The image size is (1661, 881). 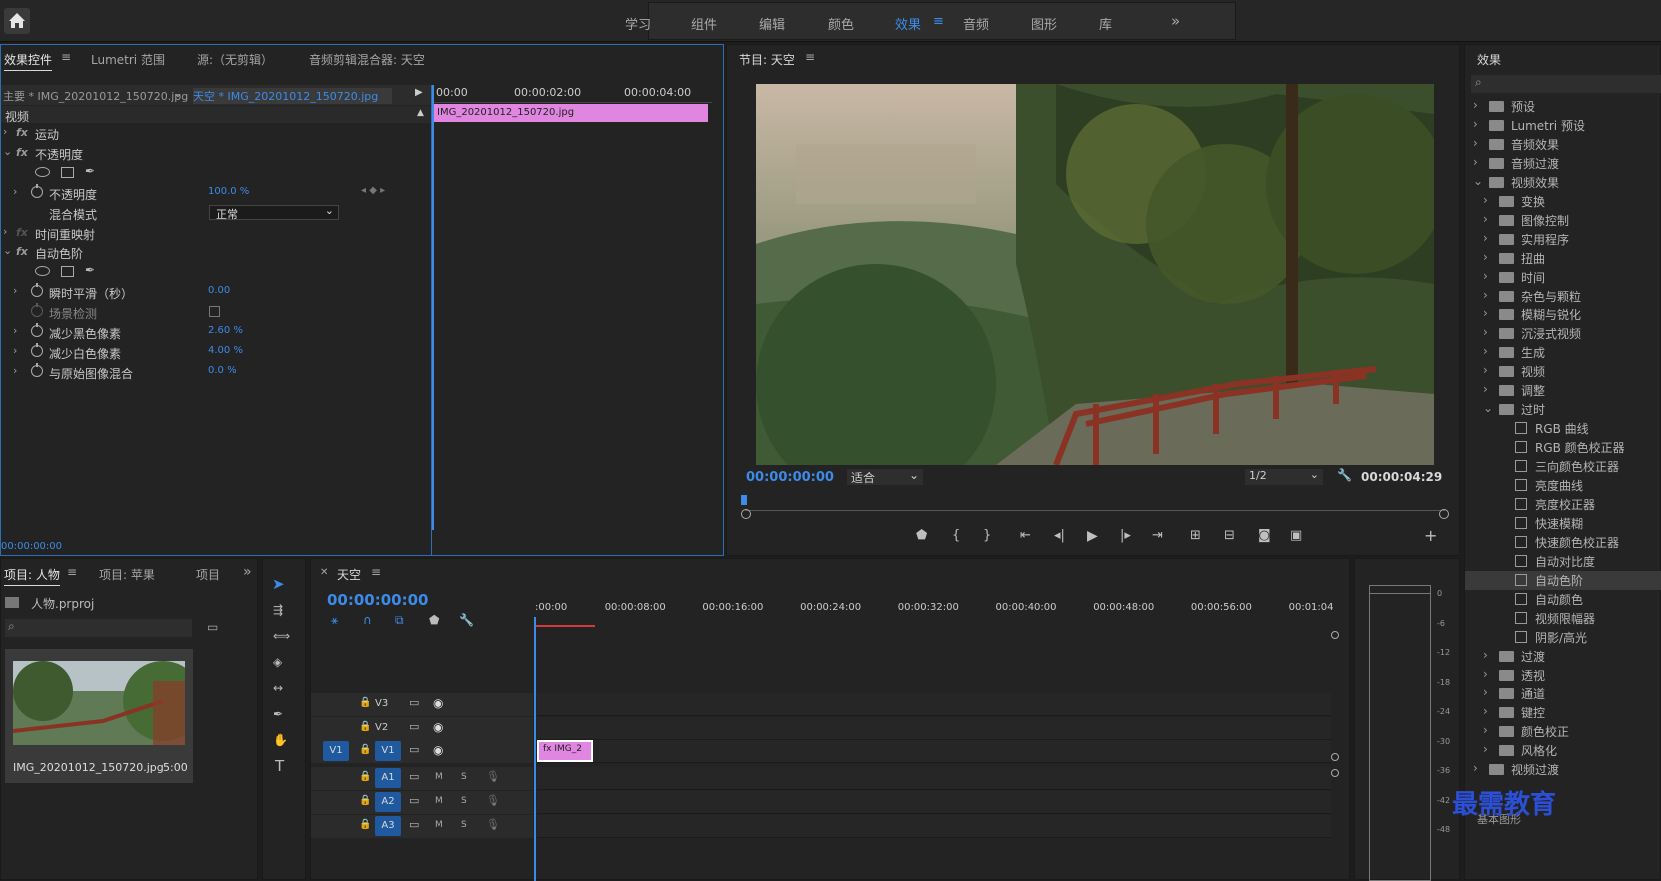 What do you see at coordinates (1563, 371) in the screenshot?
I see `effects-folder-item: › 视频` at bounding box center [1563, 371].